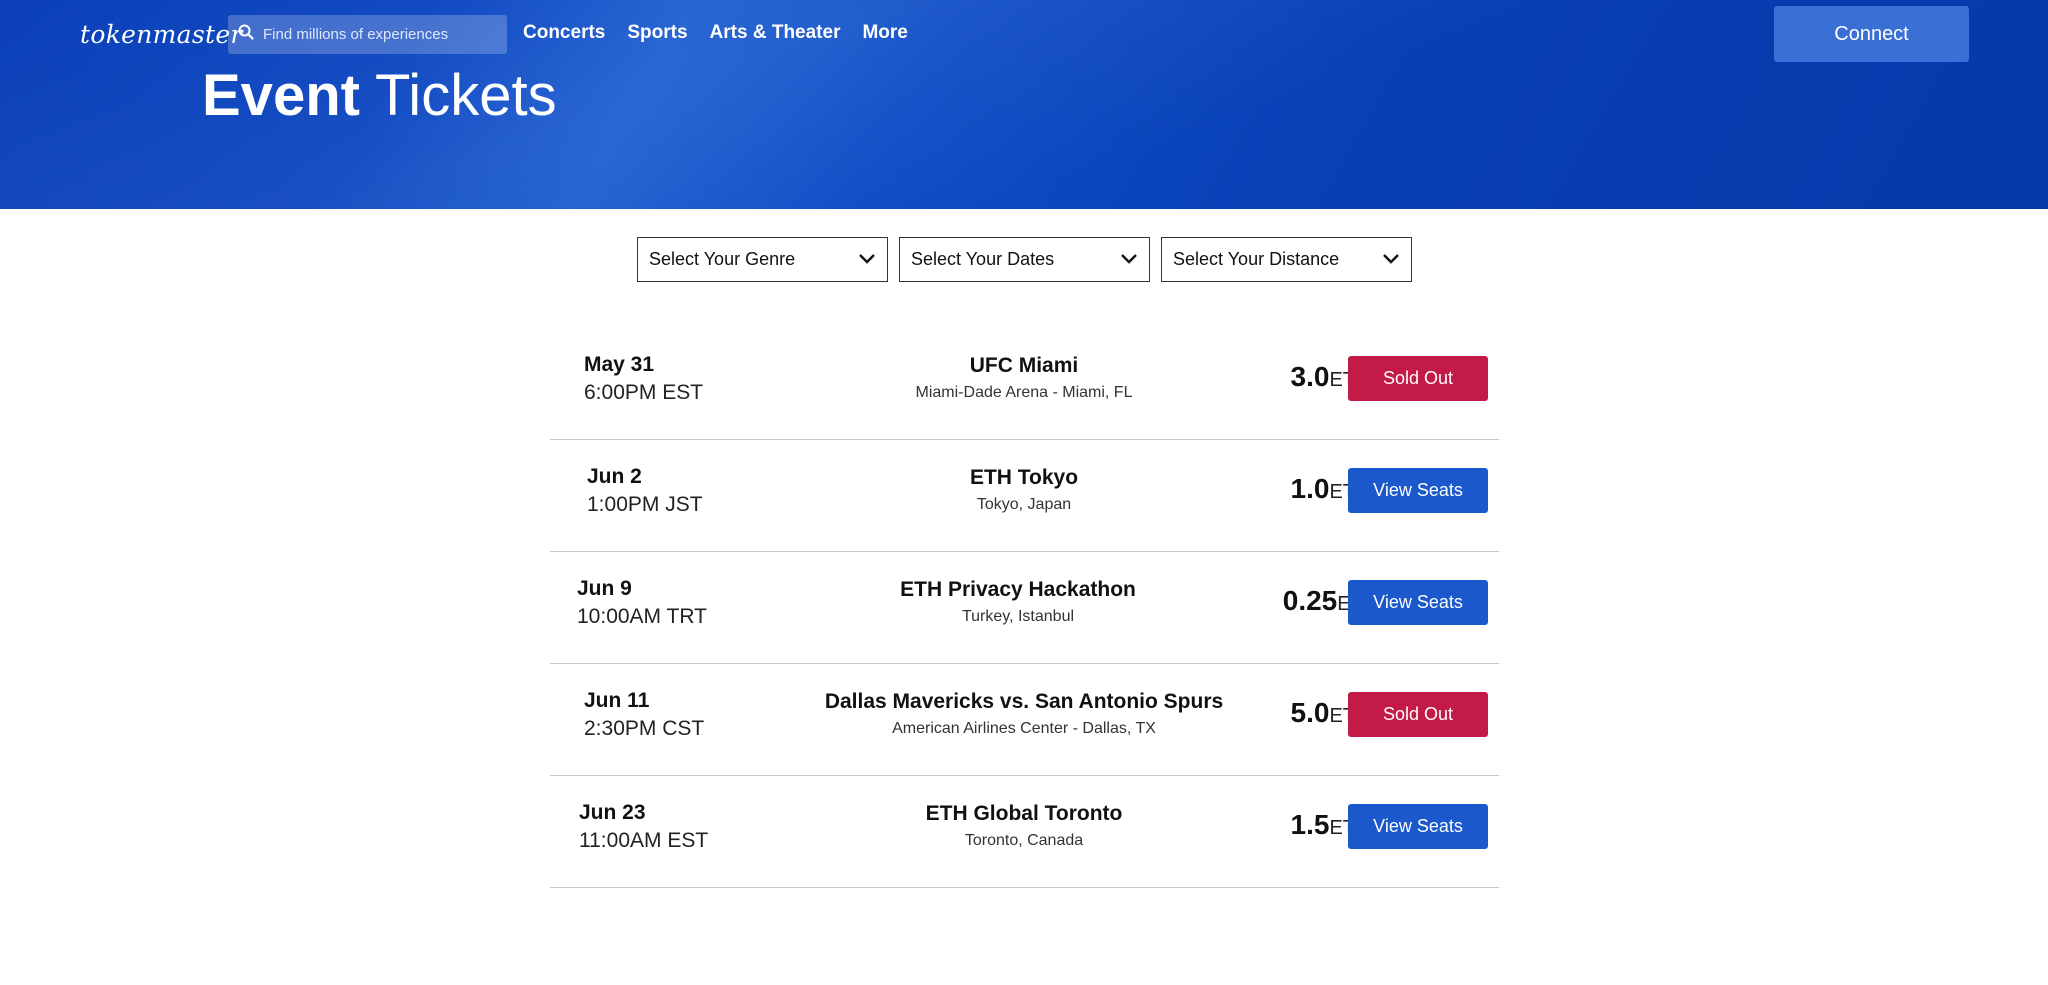 The width and height of the screenshot is (2048, 985). I want to click on search-input, so click(383, 34).